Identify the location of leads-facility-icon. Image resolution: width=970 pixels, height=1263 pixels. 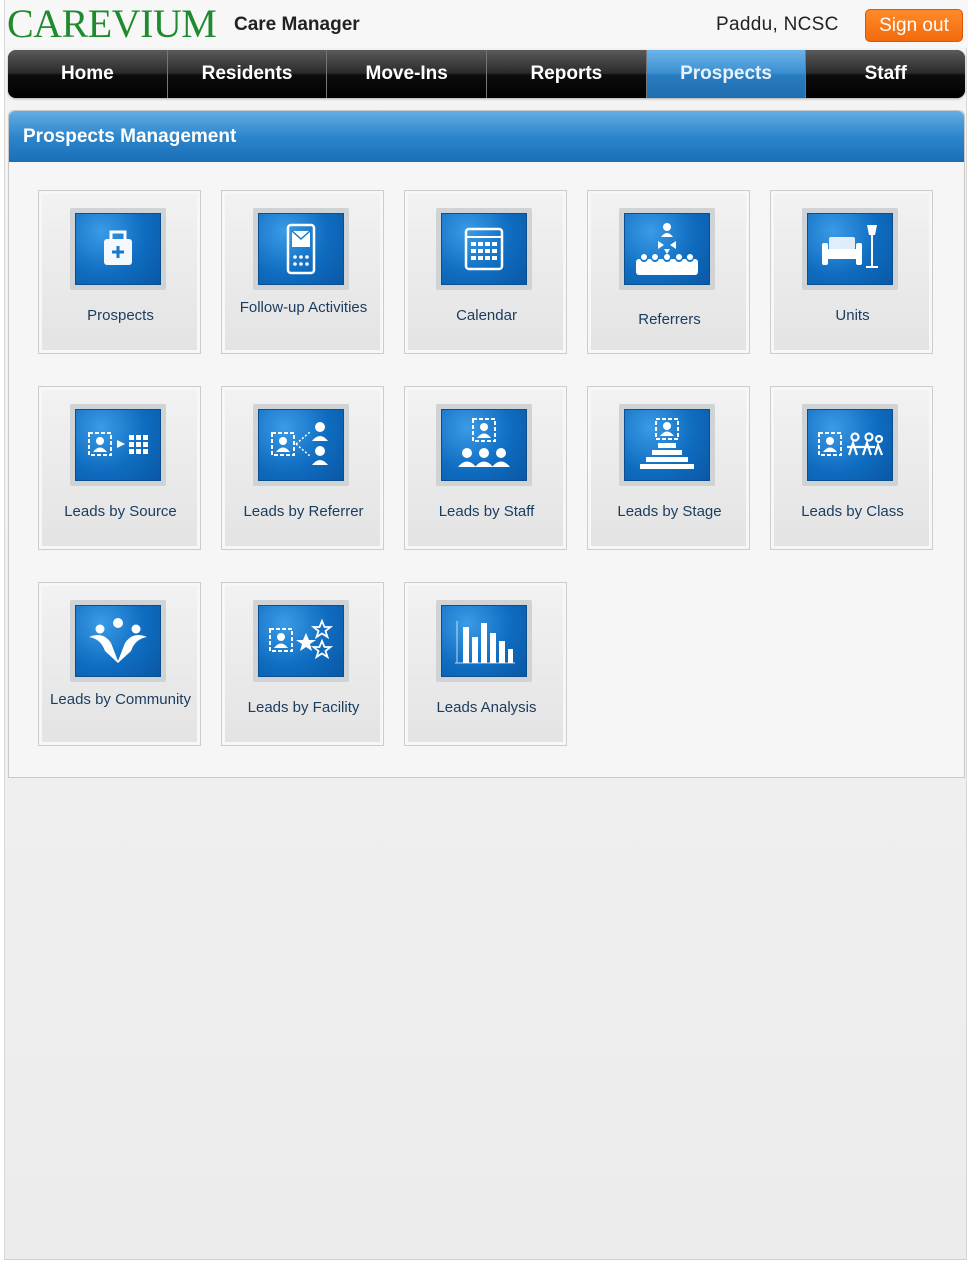
(301, 639).